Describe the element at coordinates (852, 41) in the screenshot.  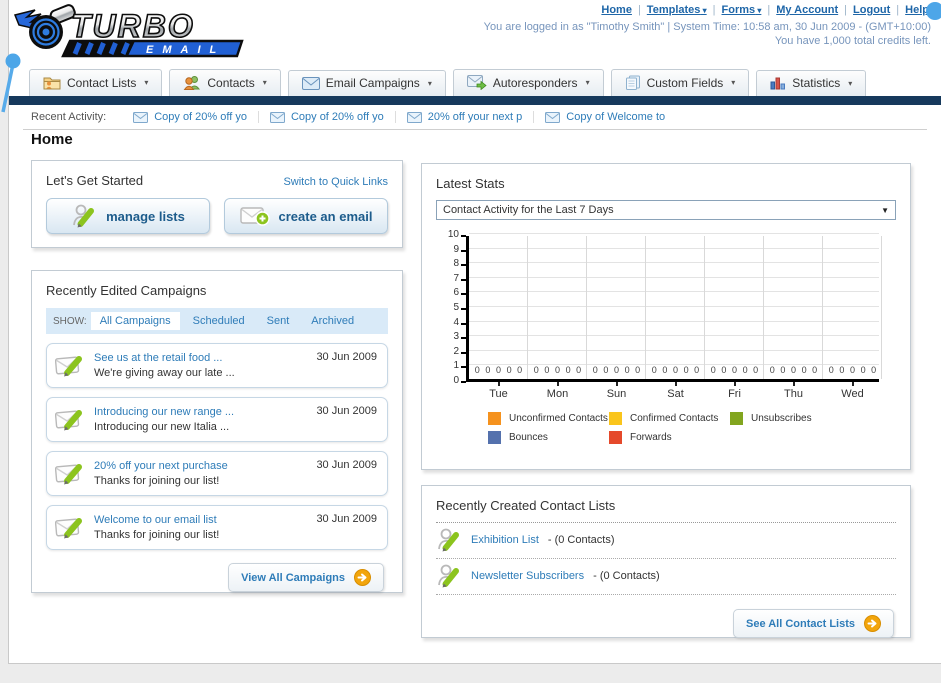
I see `credits-info: You have 1,000 total credits left.` at that location.